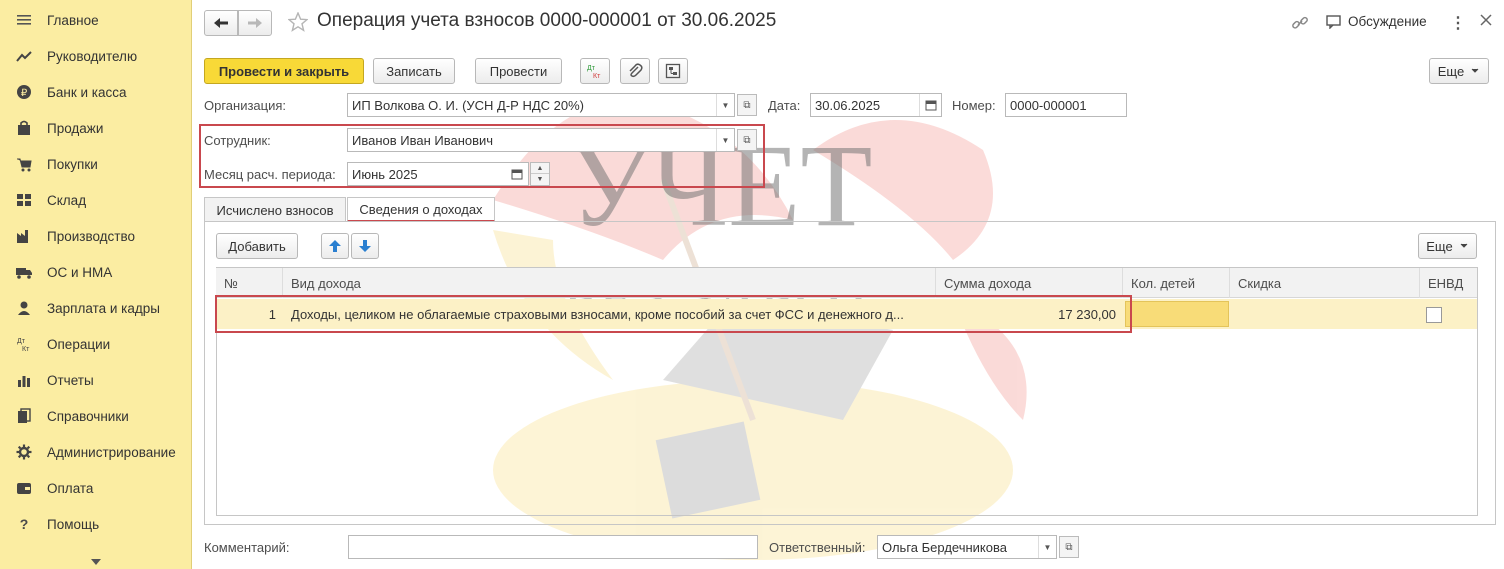 This screenshot has width=1504, height=569. I want to click on post-button: Провести, so click(518, 71).